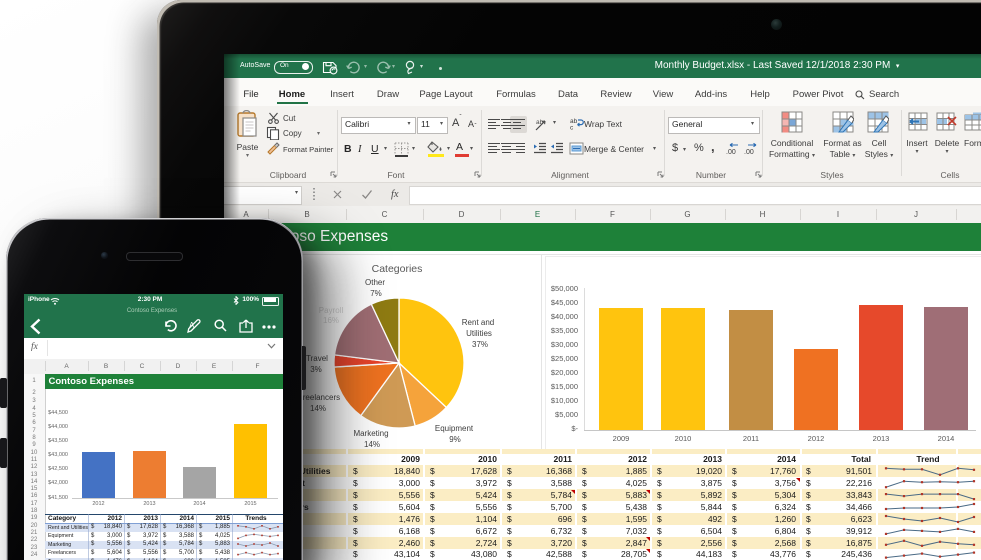  What do you see at coordinates (192, 325) in the screenshot?
I see `svg-text: A` at bounding box center [192, 325].